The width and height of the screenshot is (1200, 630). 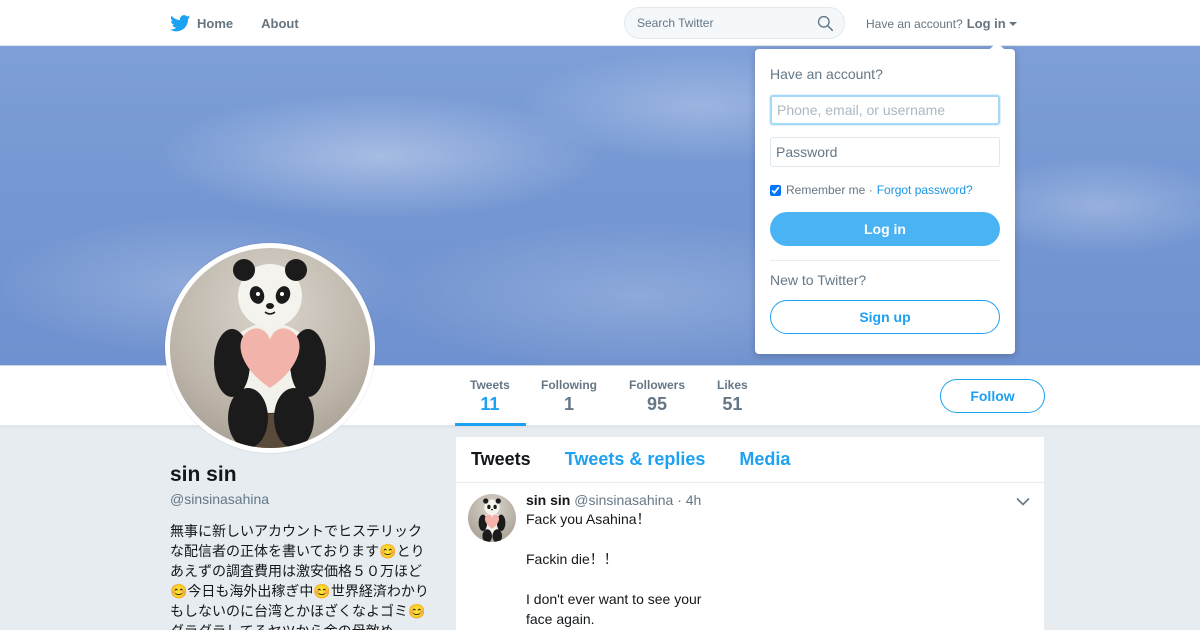 I want to click on nav-about-label: About, so click(x=280, y=23).